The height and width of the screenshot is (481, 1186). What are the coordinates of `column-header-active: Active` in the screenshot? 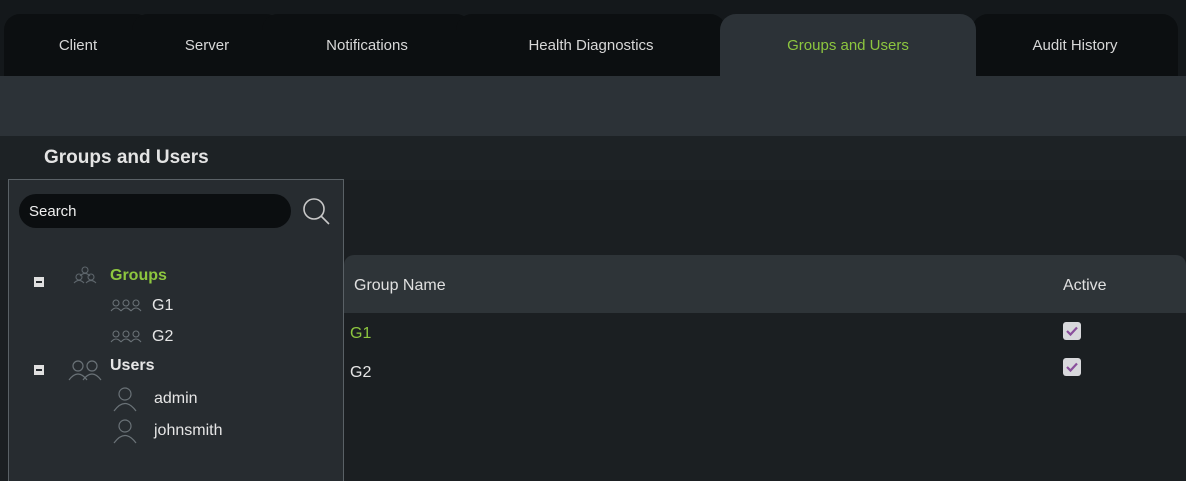 It's located at (1085, 286).